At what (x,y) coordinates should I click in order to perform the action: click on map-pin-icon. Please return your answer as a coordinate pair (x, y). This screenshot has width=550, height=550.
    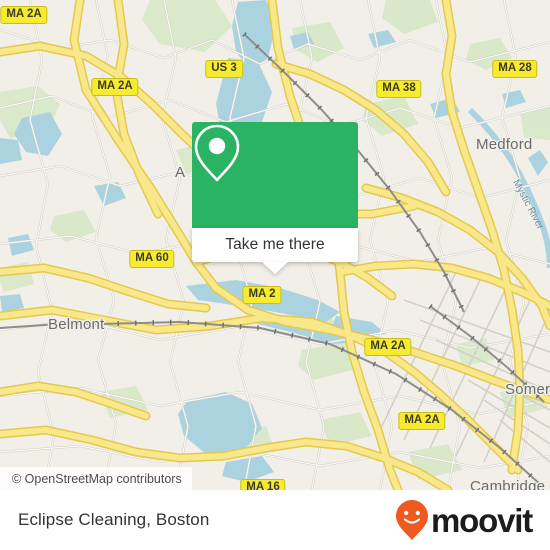
    Looking at the image, I should click on (217, 153).